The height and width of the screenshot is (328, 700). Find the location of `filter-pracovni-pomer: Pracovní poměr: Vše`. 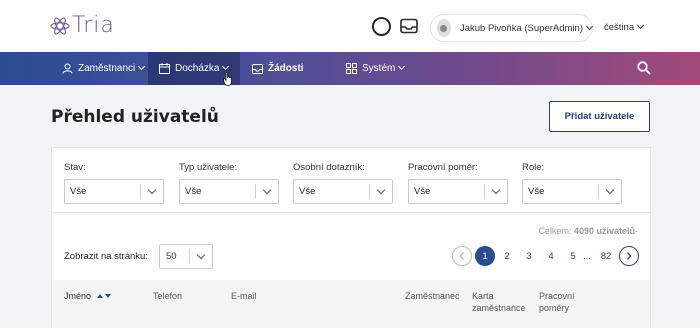

filter-pracovni-pomer: Pracovní poměr: Vše is located at coordinates (458, 183).